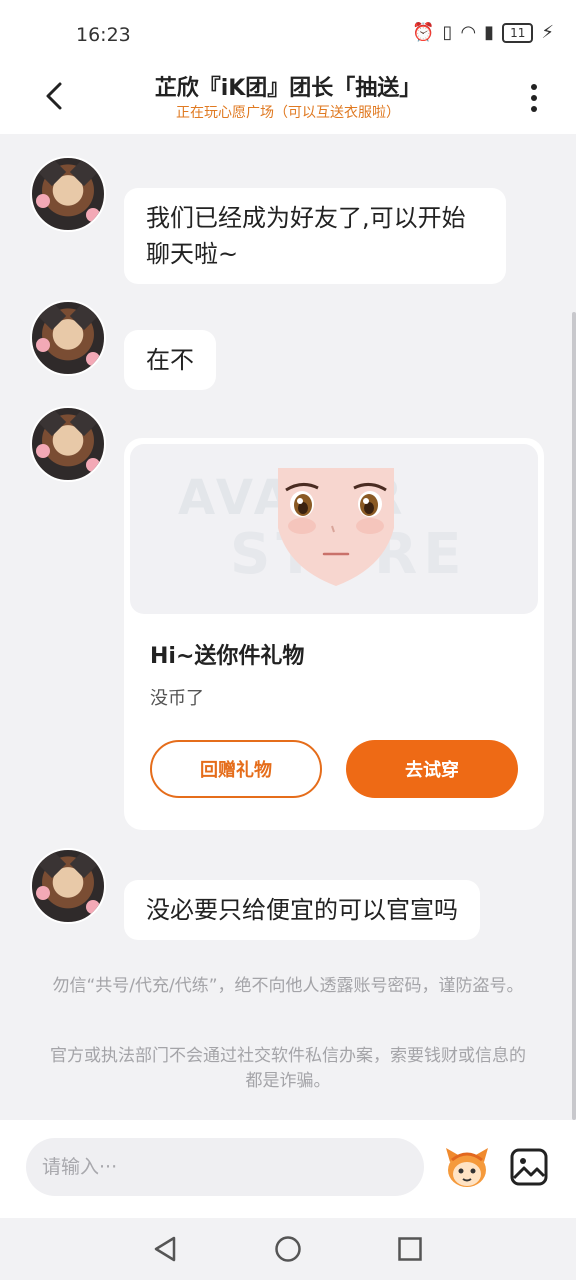  I want to click on nav-recent-icon, so click(410, 1249).